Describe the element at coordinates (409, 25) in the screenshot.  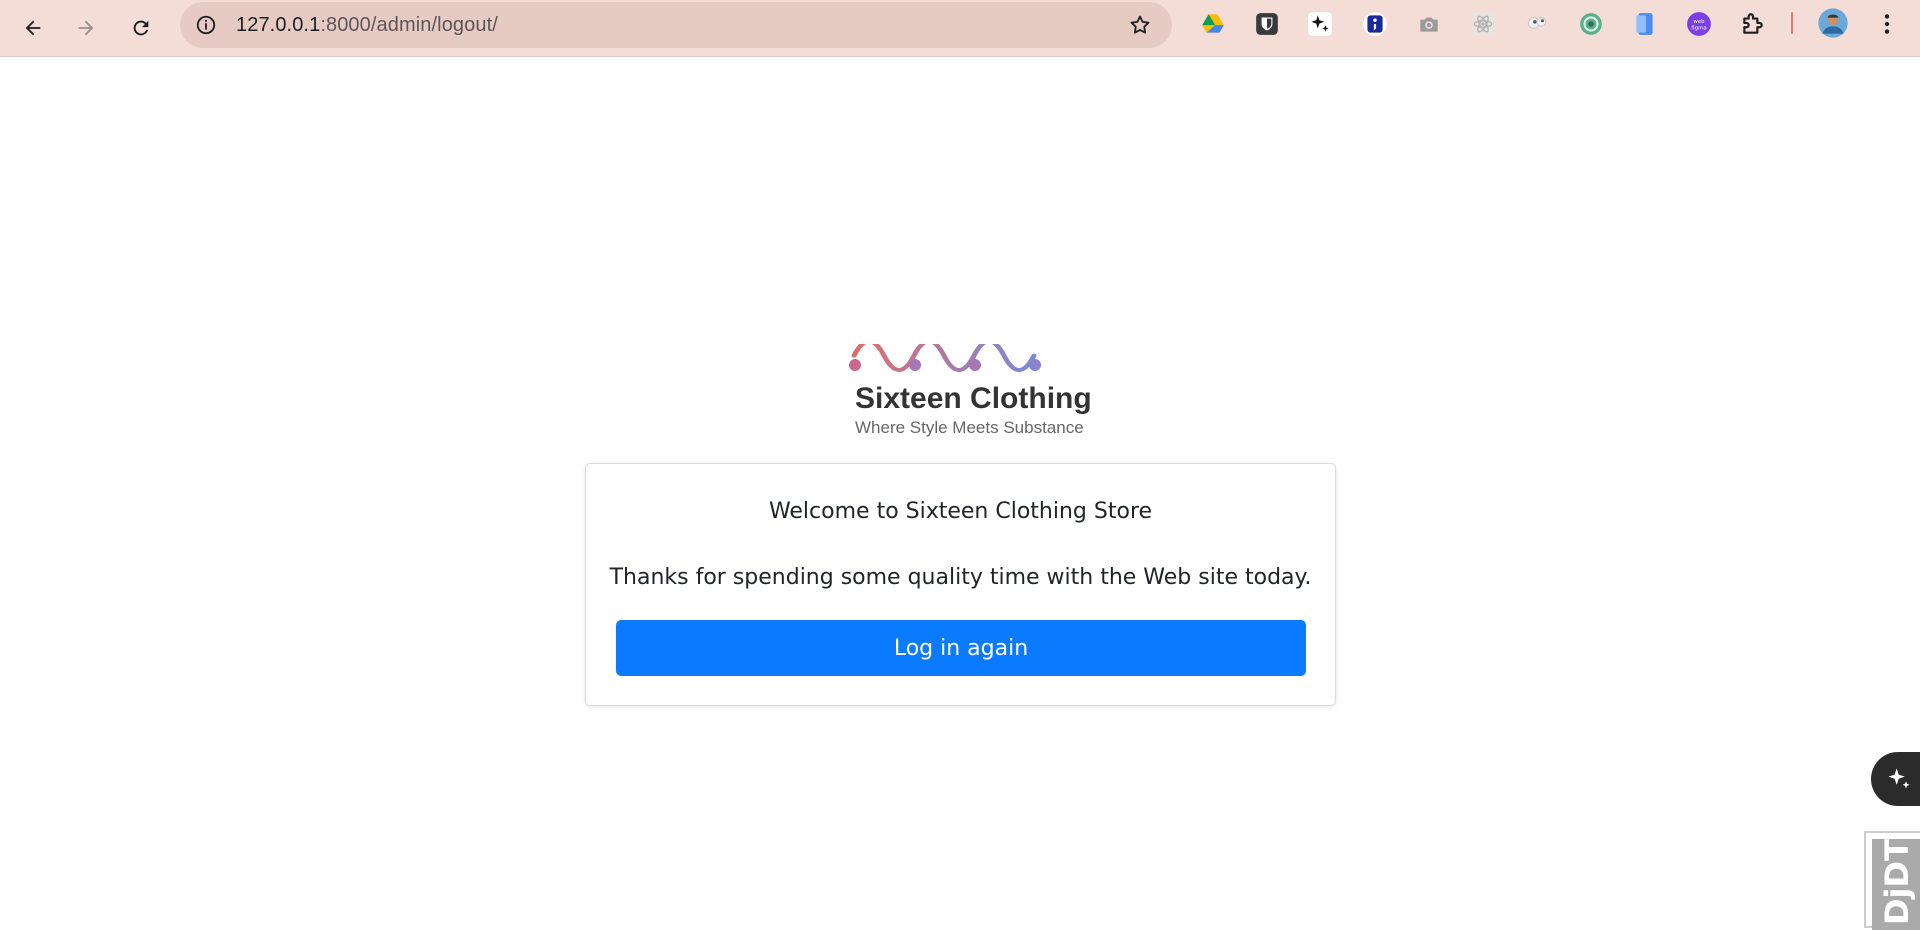
I see `url-path: :8000/admin/logout/` at that location.